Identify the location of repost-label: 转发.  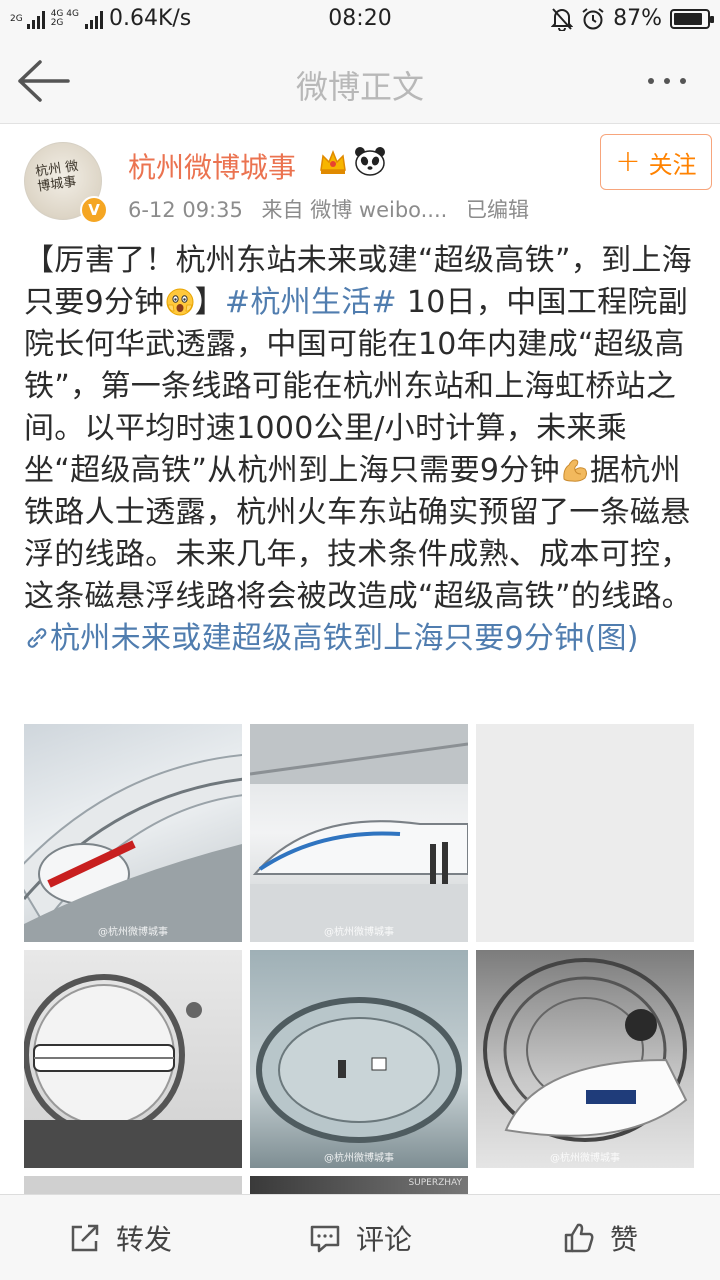
(143, 1239).